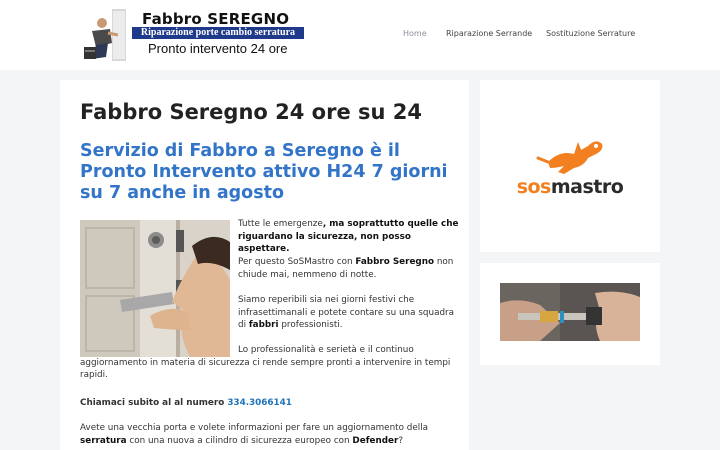  Describe the element at coordinates (155, 288) in the screenshot. I see `locksmith-door-photo` at that location.